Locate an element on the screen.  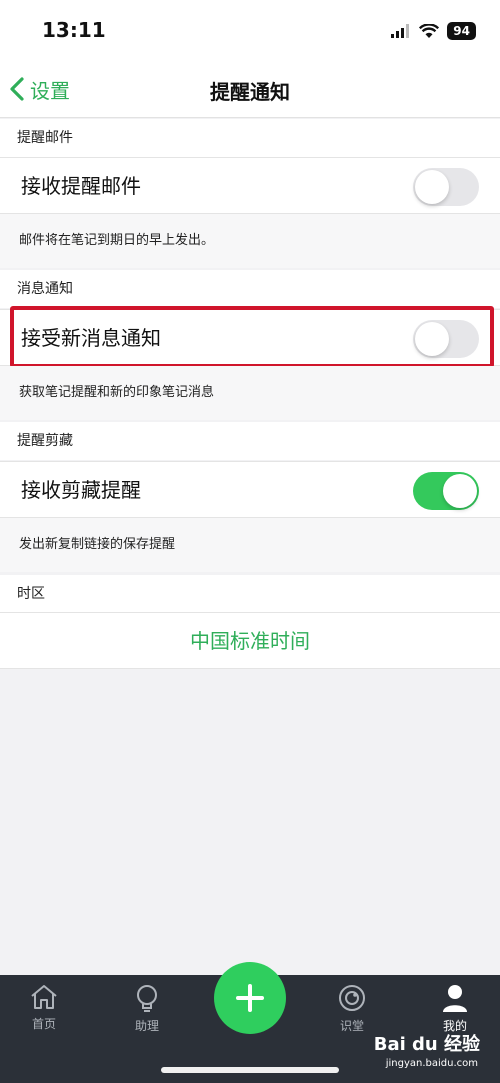
signal-icon is located at coordinates (400, 31).